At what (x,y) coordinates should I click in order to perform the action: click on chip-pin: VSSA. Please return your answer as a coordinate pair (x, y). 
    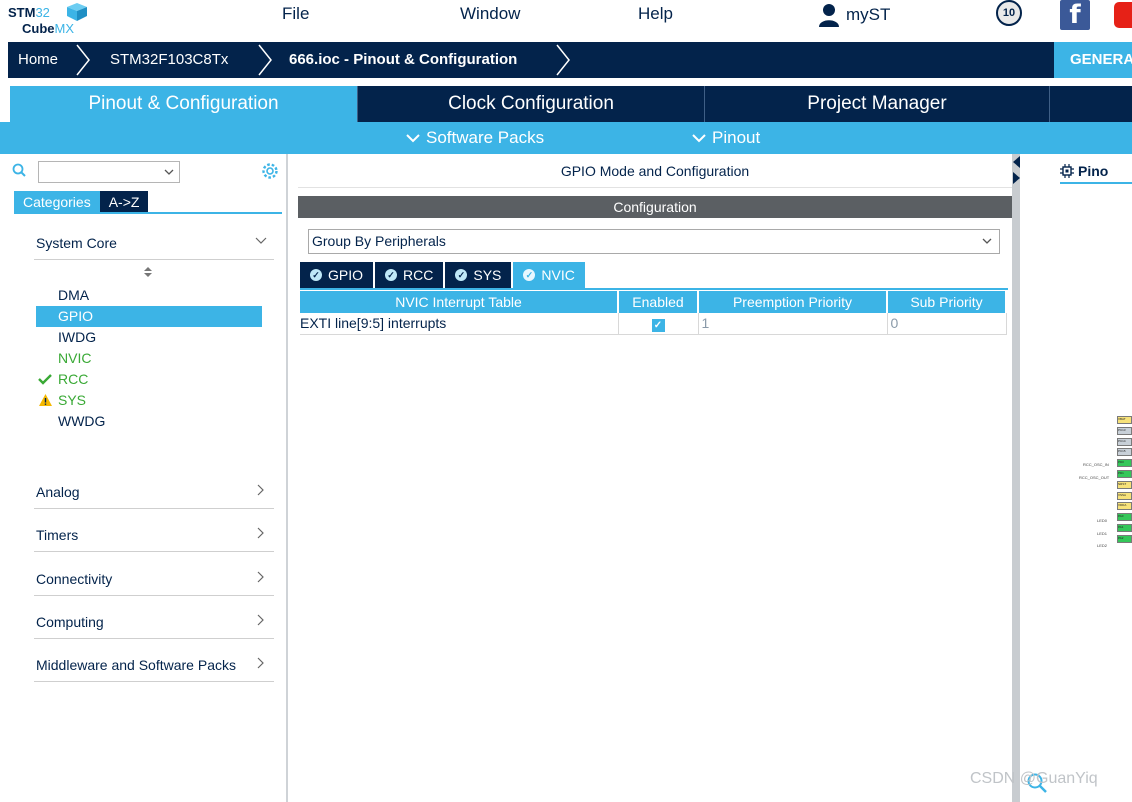
    Looking at the image, I should click on (1124, 495).